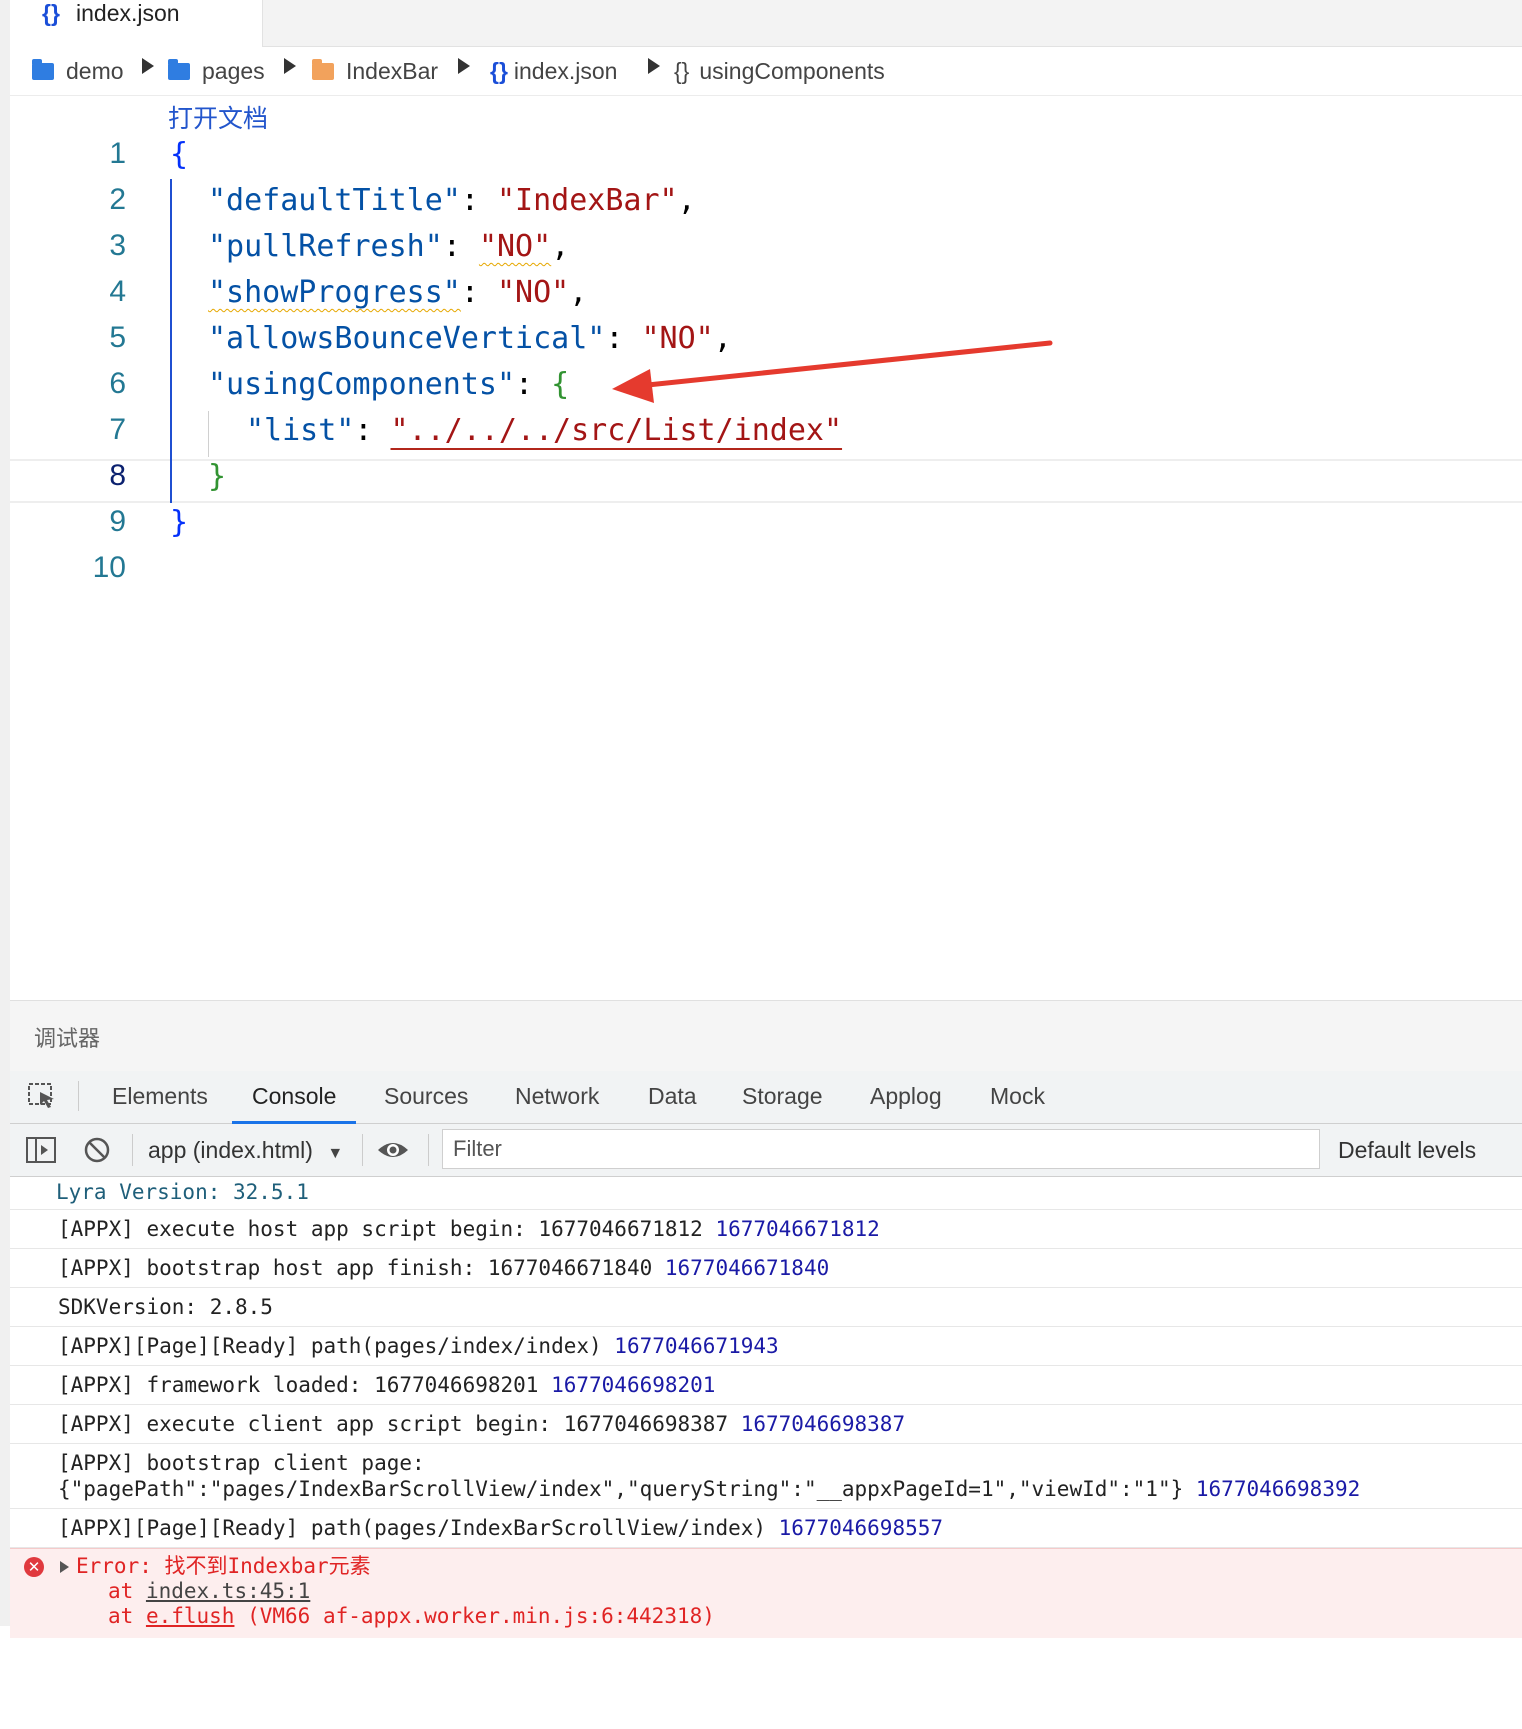 Image resolution: width=1522 pixels, height=1729 pixels. I want to click on editor-tab-bar: {} index.json, so click(766, 23).